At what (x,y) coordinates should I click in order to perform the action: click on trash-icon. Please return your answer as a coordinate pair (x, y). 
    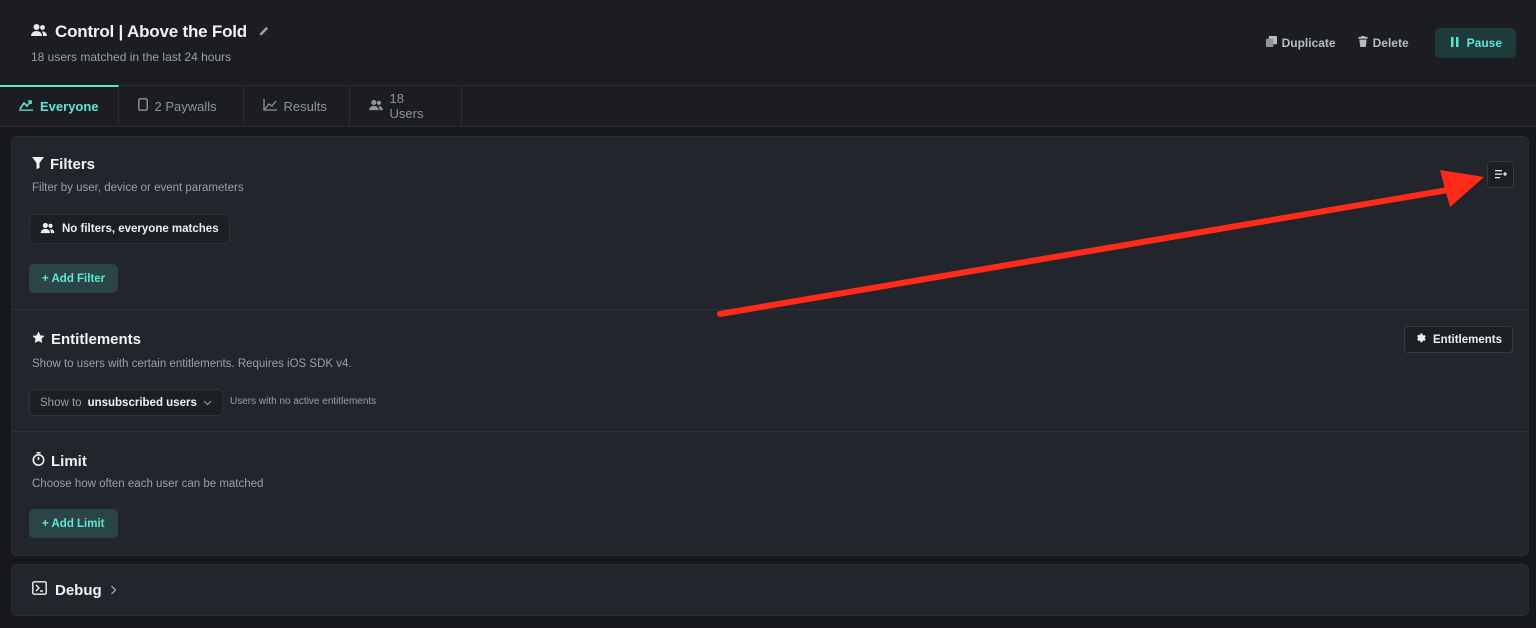
    Looking at the image, I should click on (1363, 43).